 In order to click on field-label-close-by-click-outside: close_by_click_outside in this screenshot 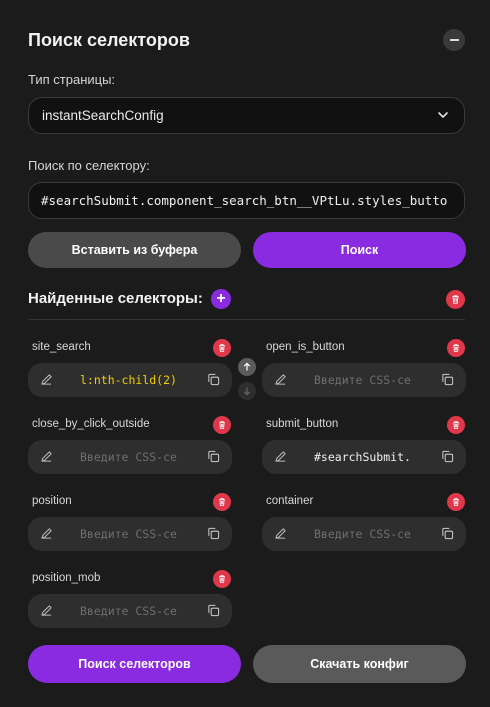, I will do `click(91, 424)`.